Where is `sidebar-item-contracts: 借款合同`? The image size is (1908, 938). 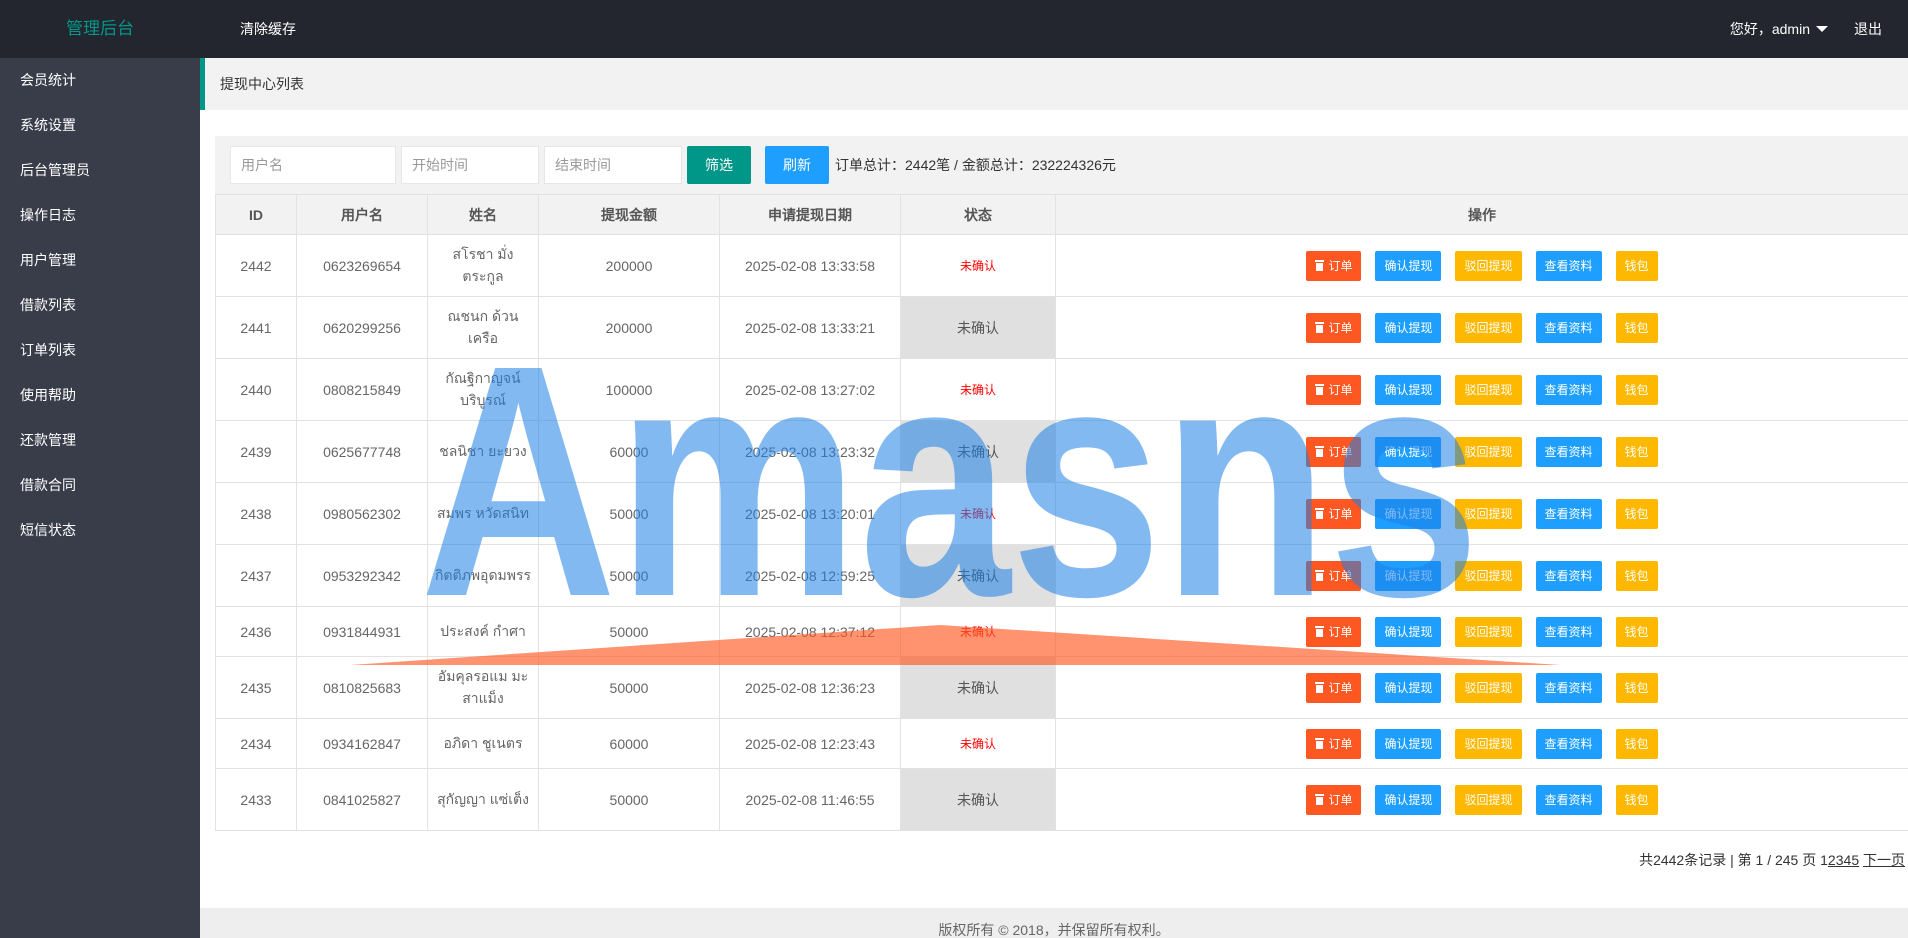 sidebar-item-contracts: 借款合同 is located at coordinates (100, 485).